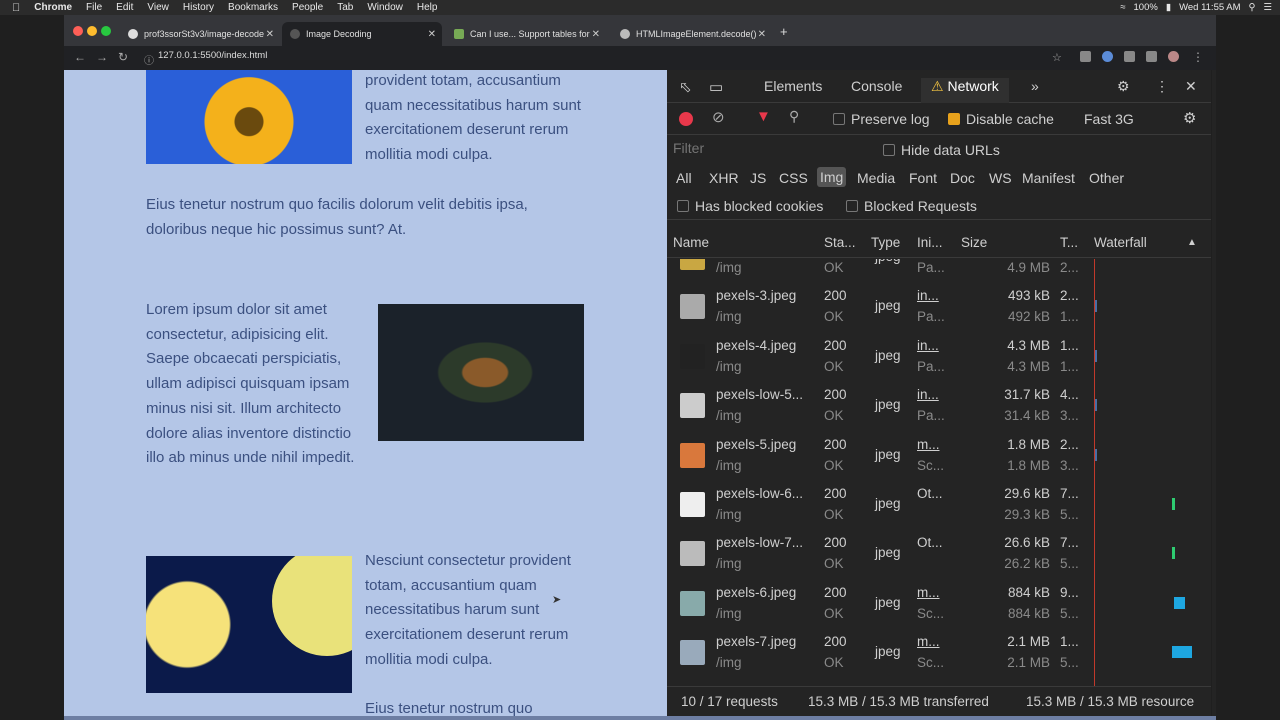  Describe the element at coordinates (1123, 86) in the screenshot. I see `settings-gear-icon: ⚙` at that location.